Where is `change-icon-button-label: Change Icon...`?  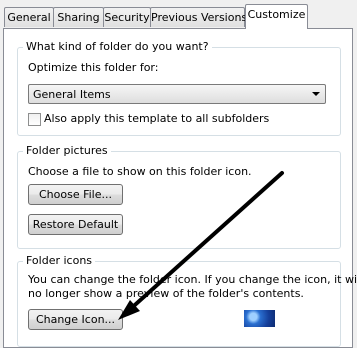
change-icon-button-label: Change Icon... is located at coordinates (75, 319).